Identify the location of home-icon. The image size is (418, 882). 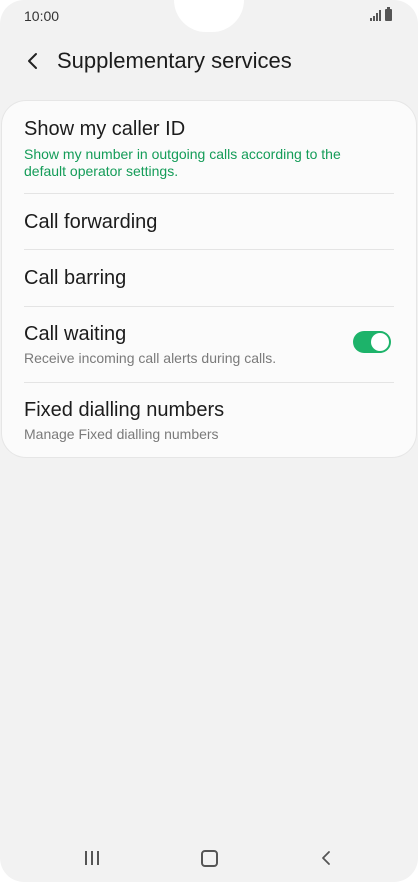
(209, 858).